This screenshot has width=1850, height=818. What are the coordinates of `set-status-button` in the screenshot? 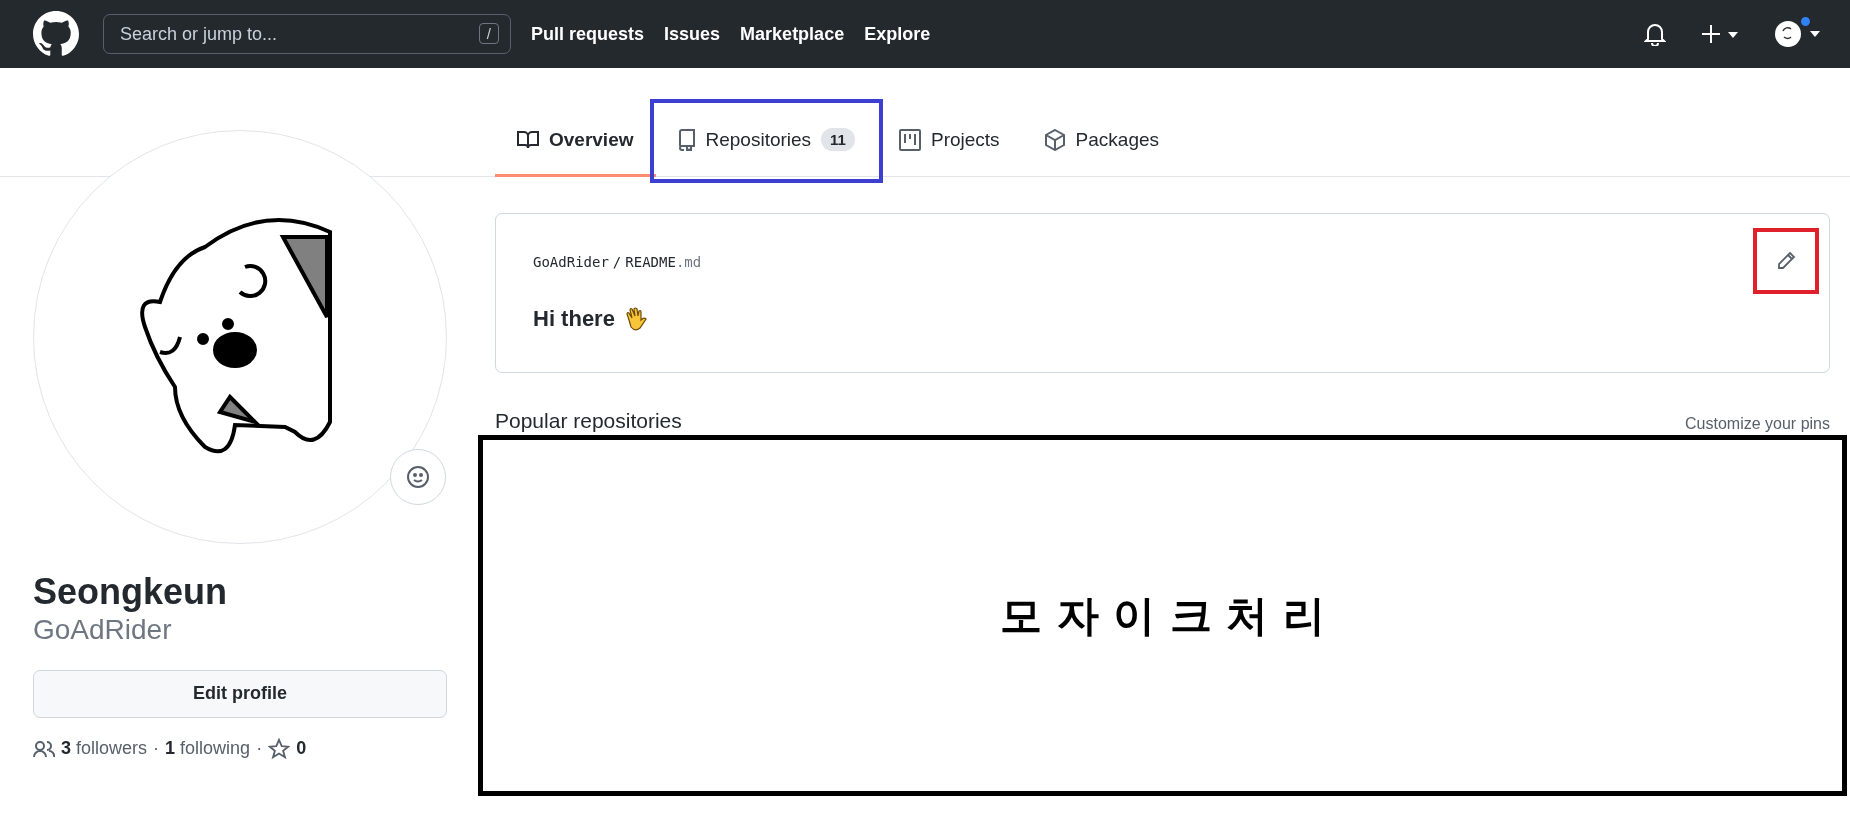 It's located at (418, 477).